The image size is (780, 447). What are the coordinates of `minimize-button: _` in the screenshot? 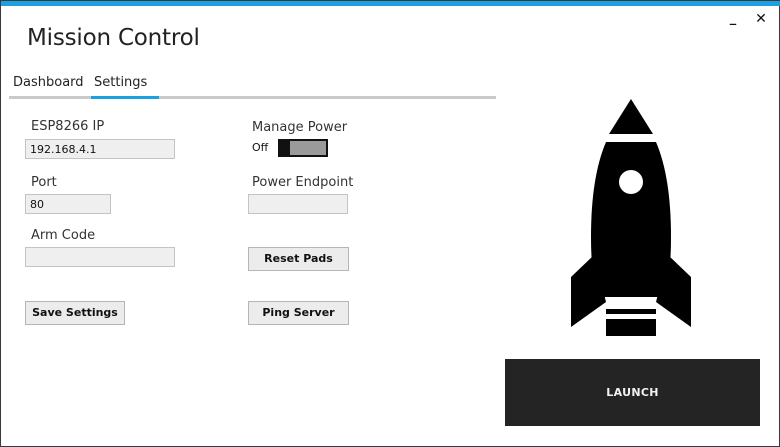 It's located at (733, 19).